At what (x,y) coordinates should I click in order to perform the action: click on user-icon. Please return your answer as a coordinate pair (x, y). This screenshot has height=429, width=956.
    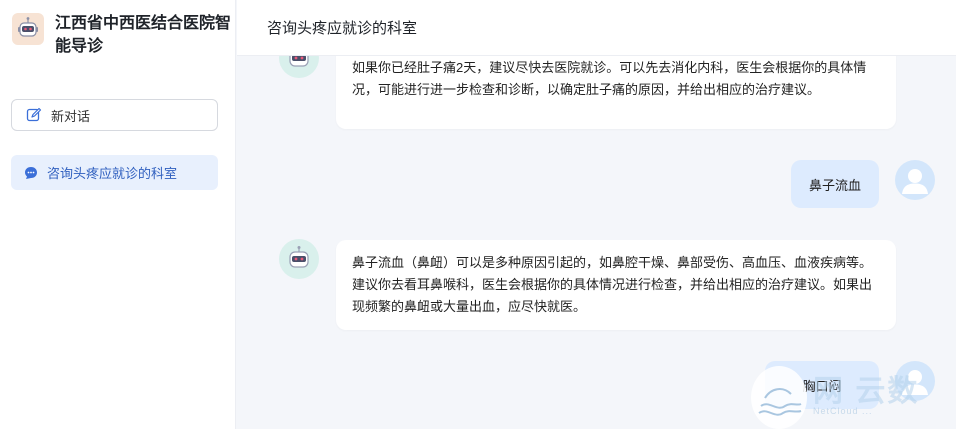
    Looking at the image, I should click on (915, 181).